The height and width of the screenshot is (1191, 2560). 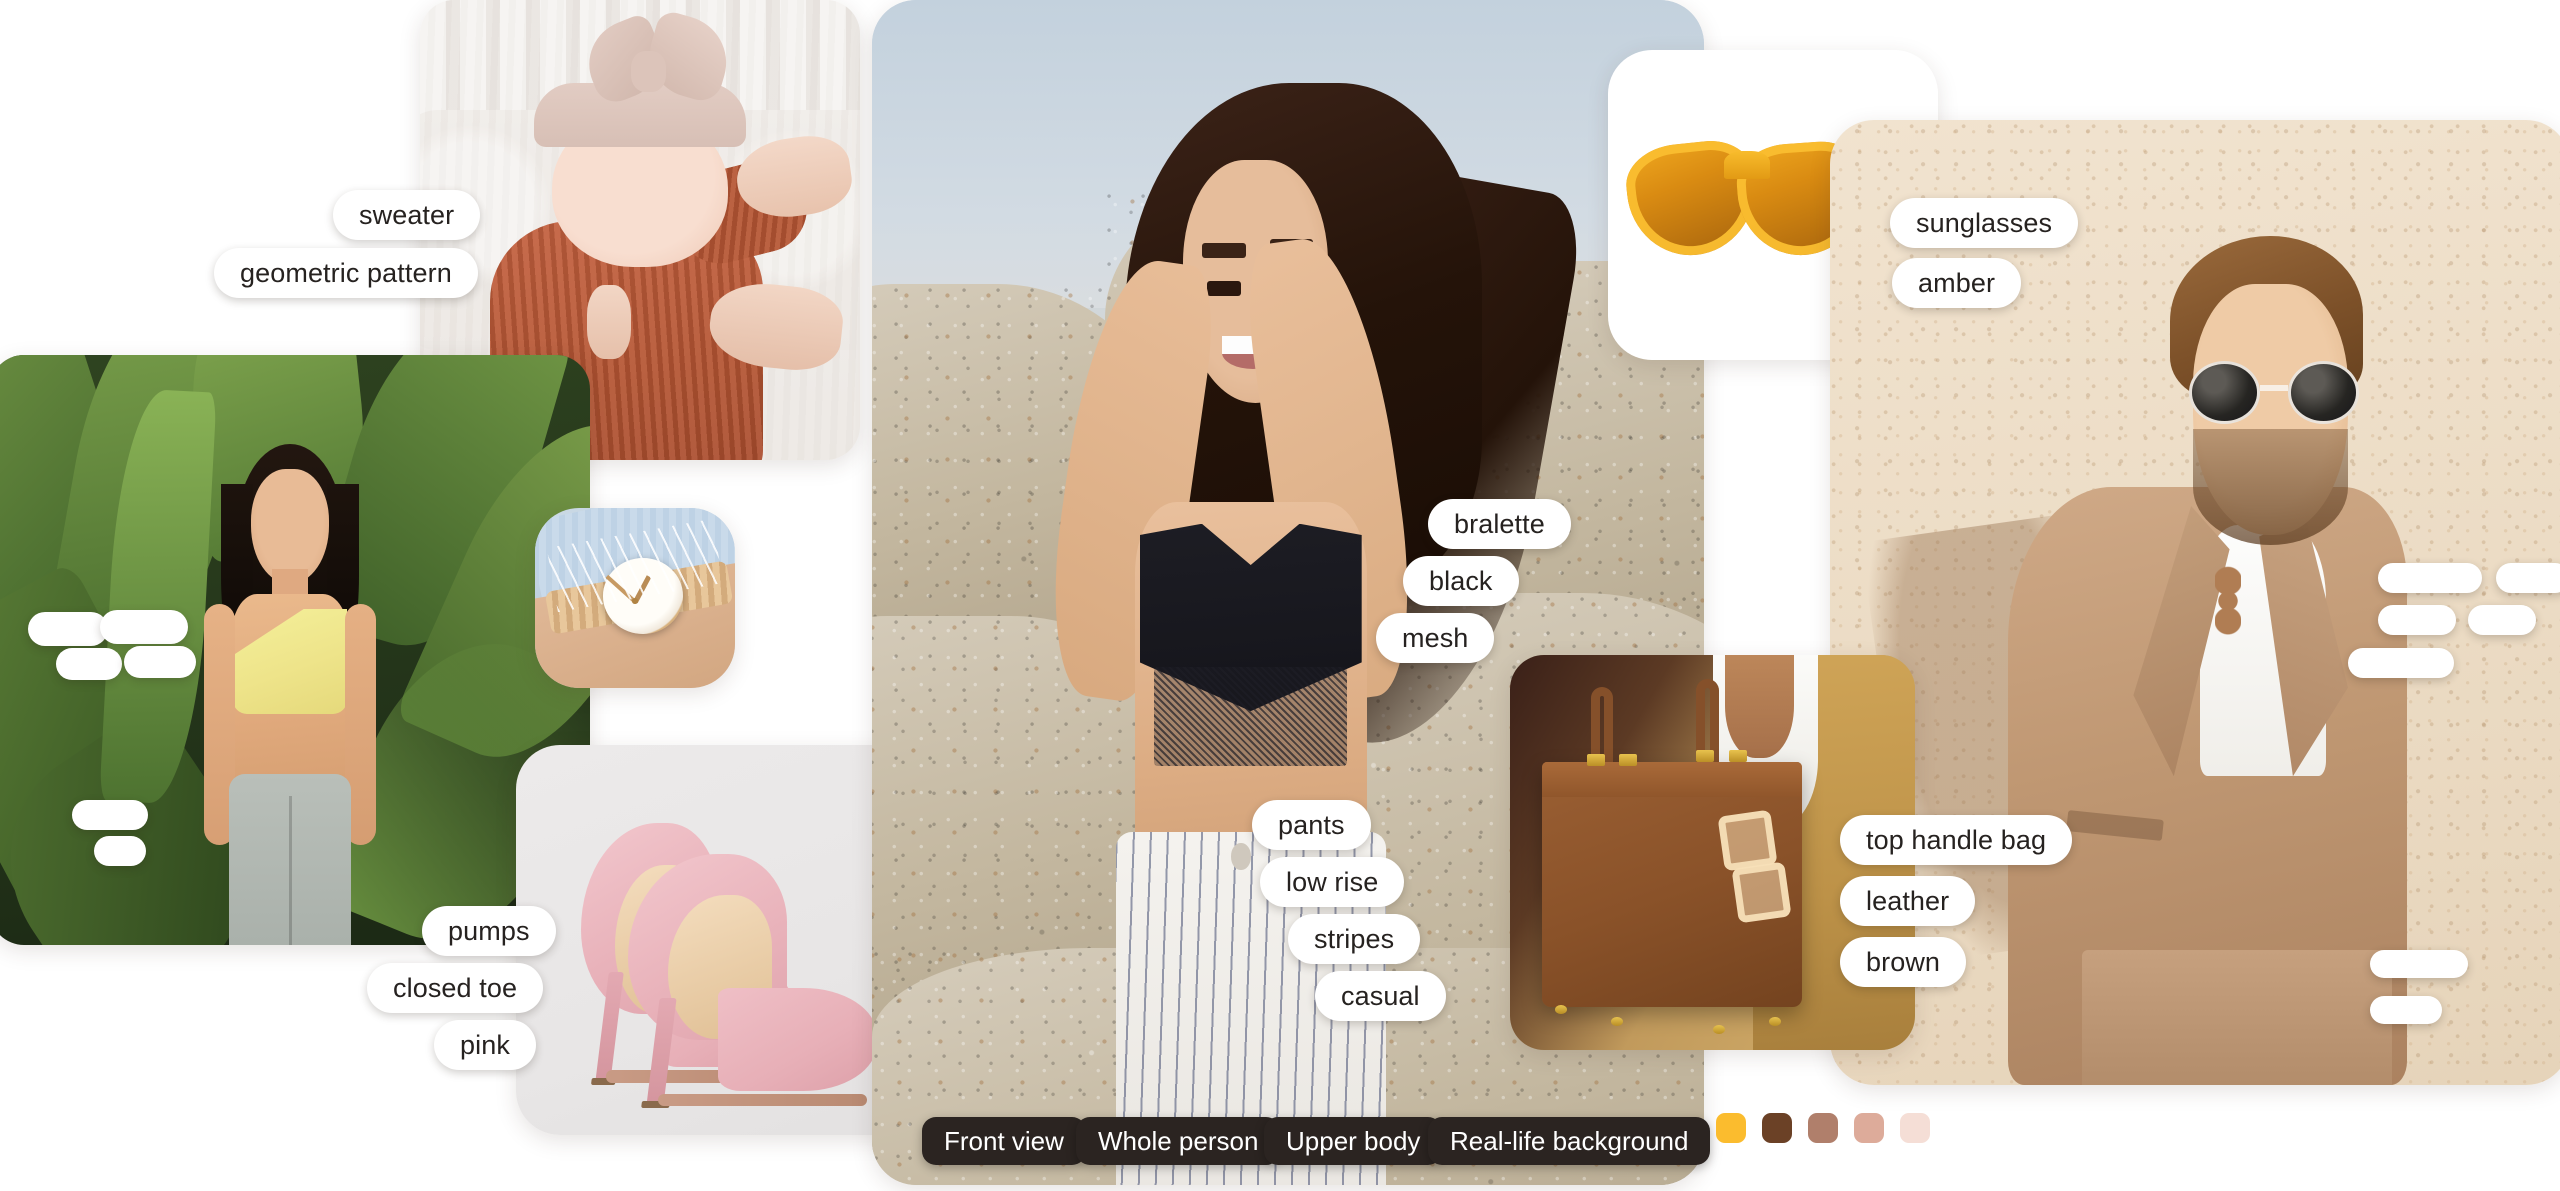 I want to click on tag-pill-top-handle-bag: top handle bag, so click(x=1956, y=840).